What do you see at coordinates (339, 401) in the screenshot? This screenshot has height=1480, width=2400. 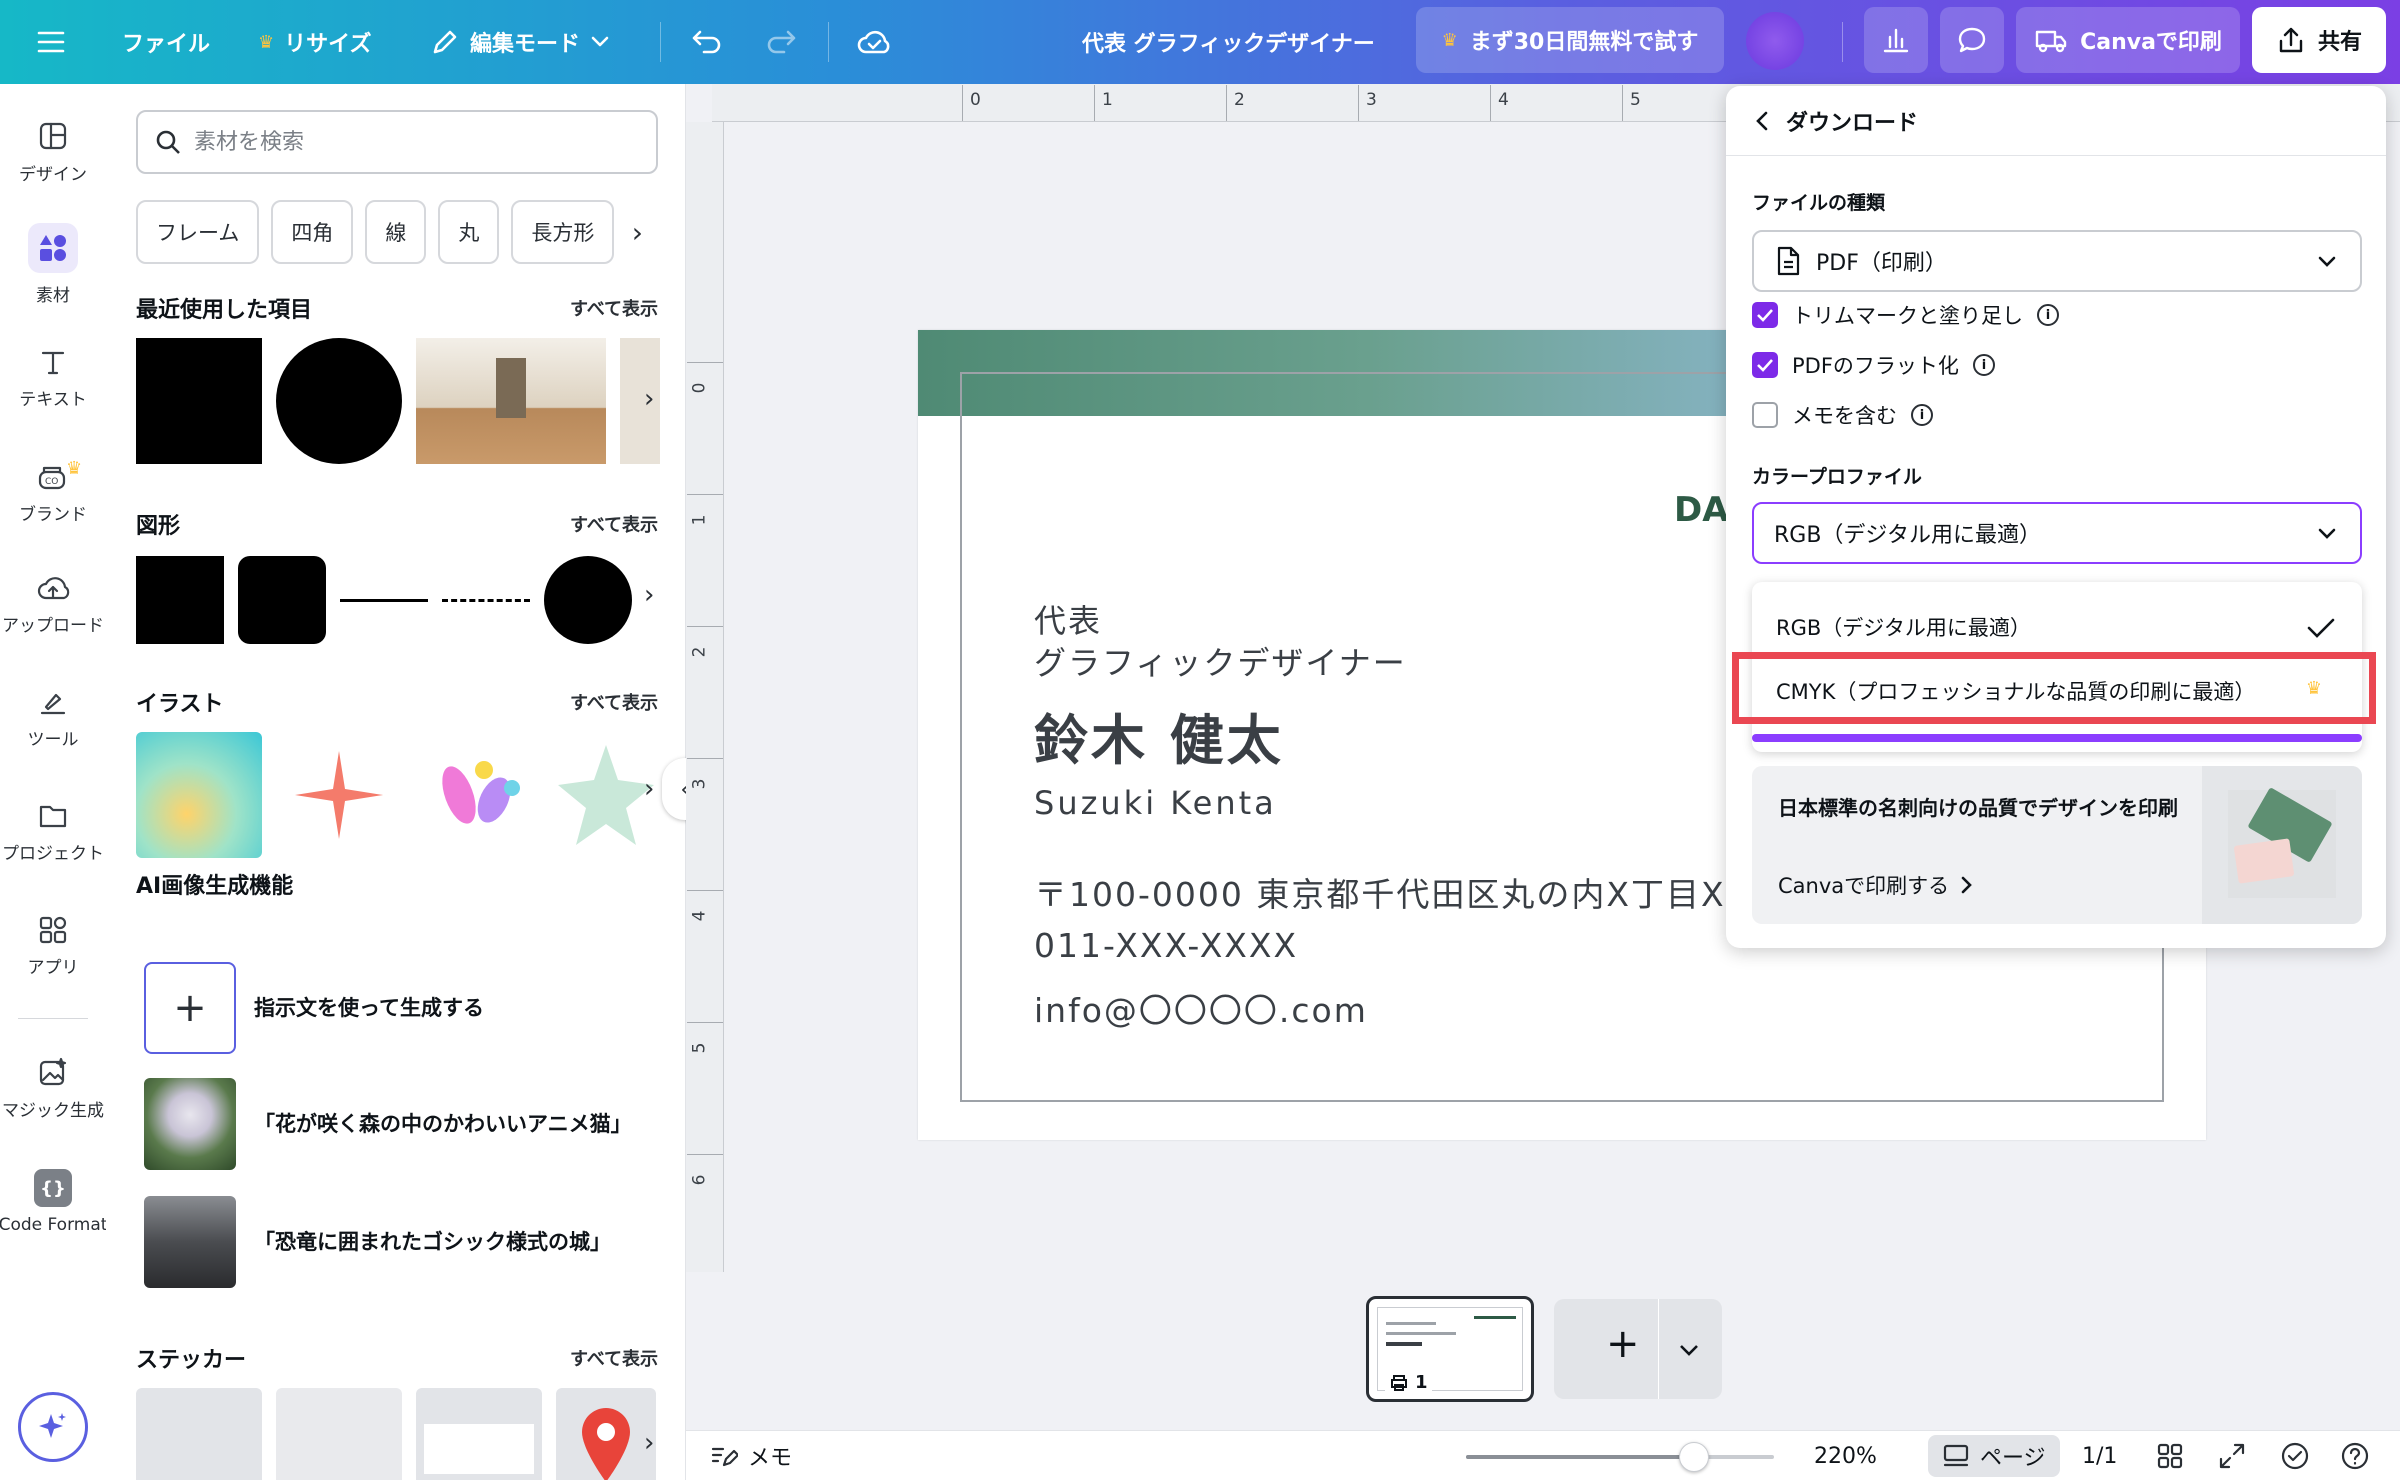 I see `recent-circle` at bounding box center [339, 401].